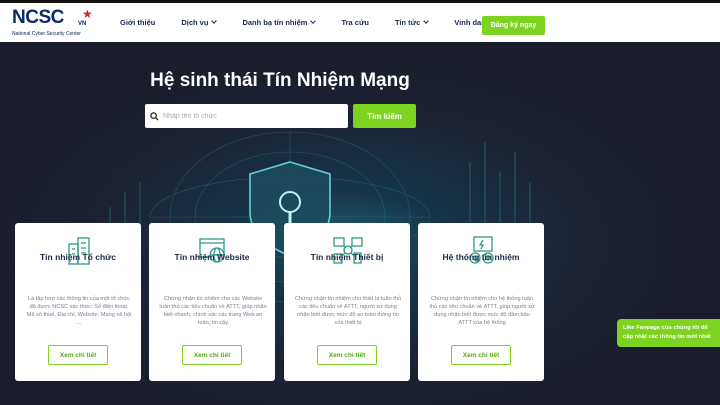 The width and height of the screenshot is (720, 405). I want to click on nav-label: Tra cứu, so click(355, 22).